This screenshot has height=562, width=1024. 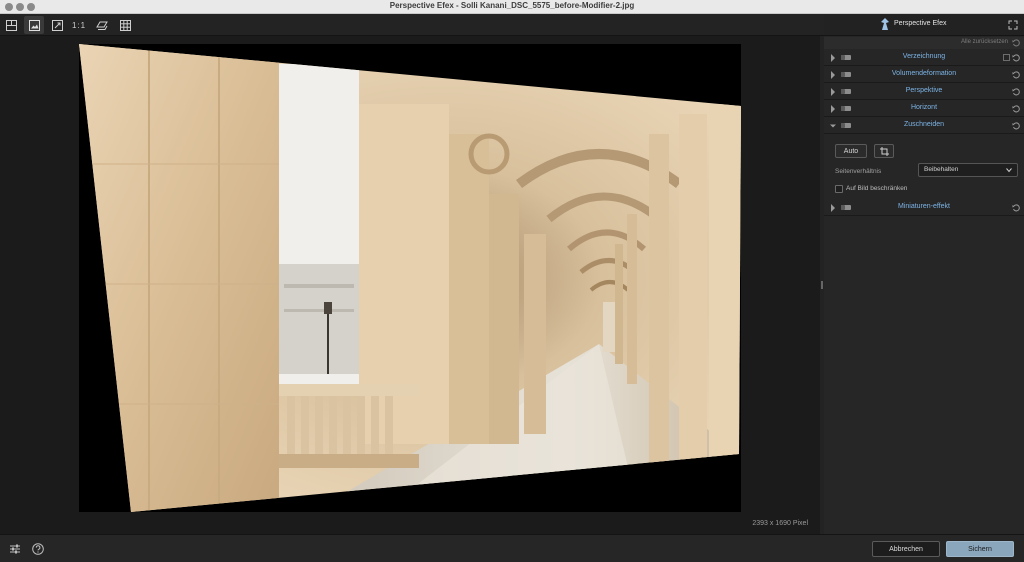 I want to click on section-label: Volumendeformation, so click(x=924, y=73).